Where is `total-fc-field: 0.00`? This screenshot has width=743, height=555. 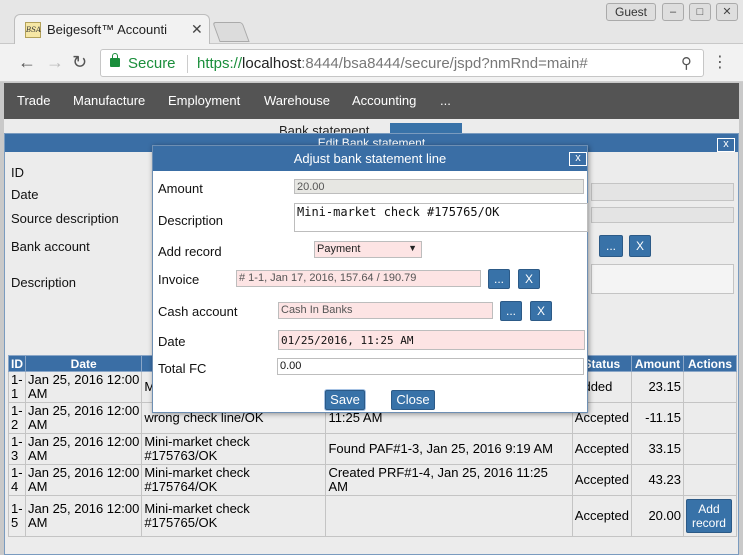 total-fc-field: 0.00 is located at coordinates (430, 366).